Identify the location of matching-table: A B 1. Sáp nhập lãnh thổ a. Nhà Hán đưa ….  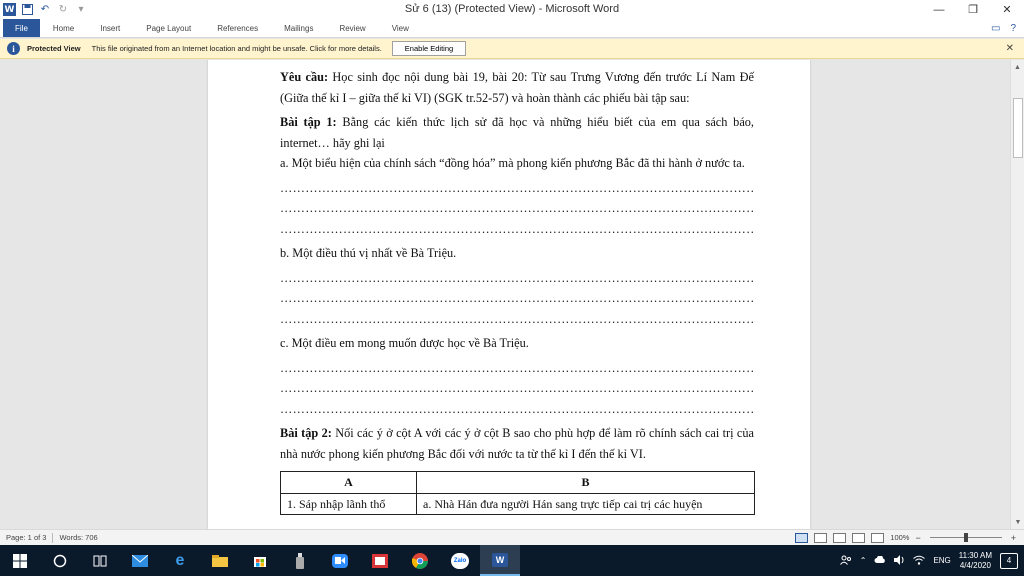
(517, 493).